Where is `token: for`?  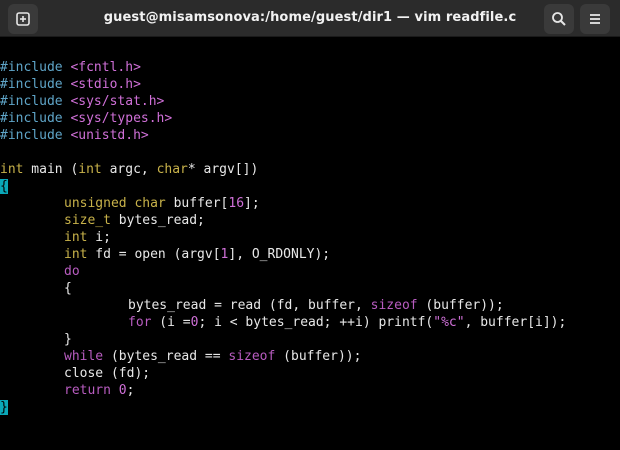
token: for is located at coordinates (140, 322).